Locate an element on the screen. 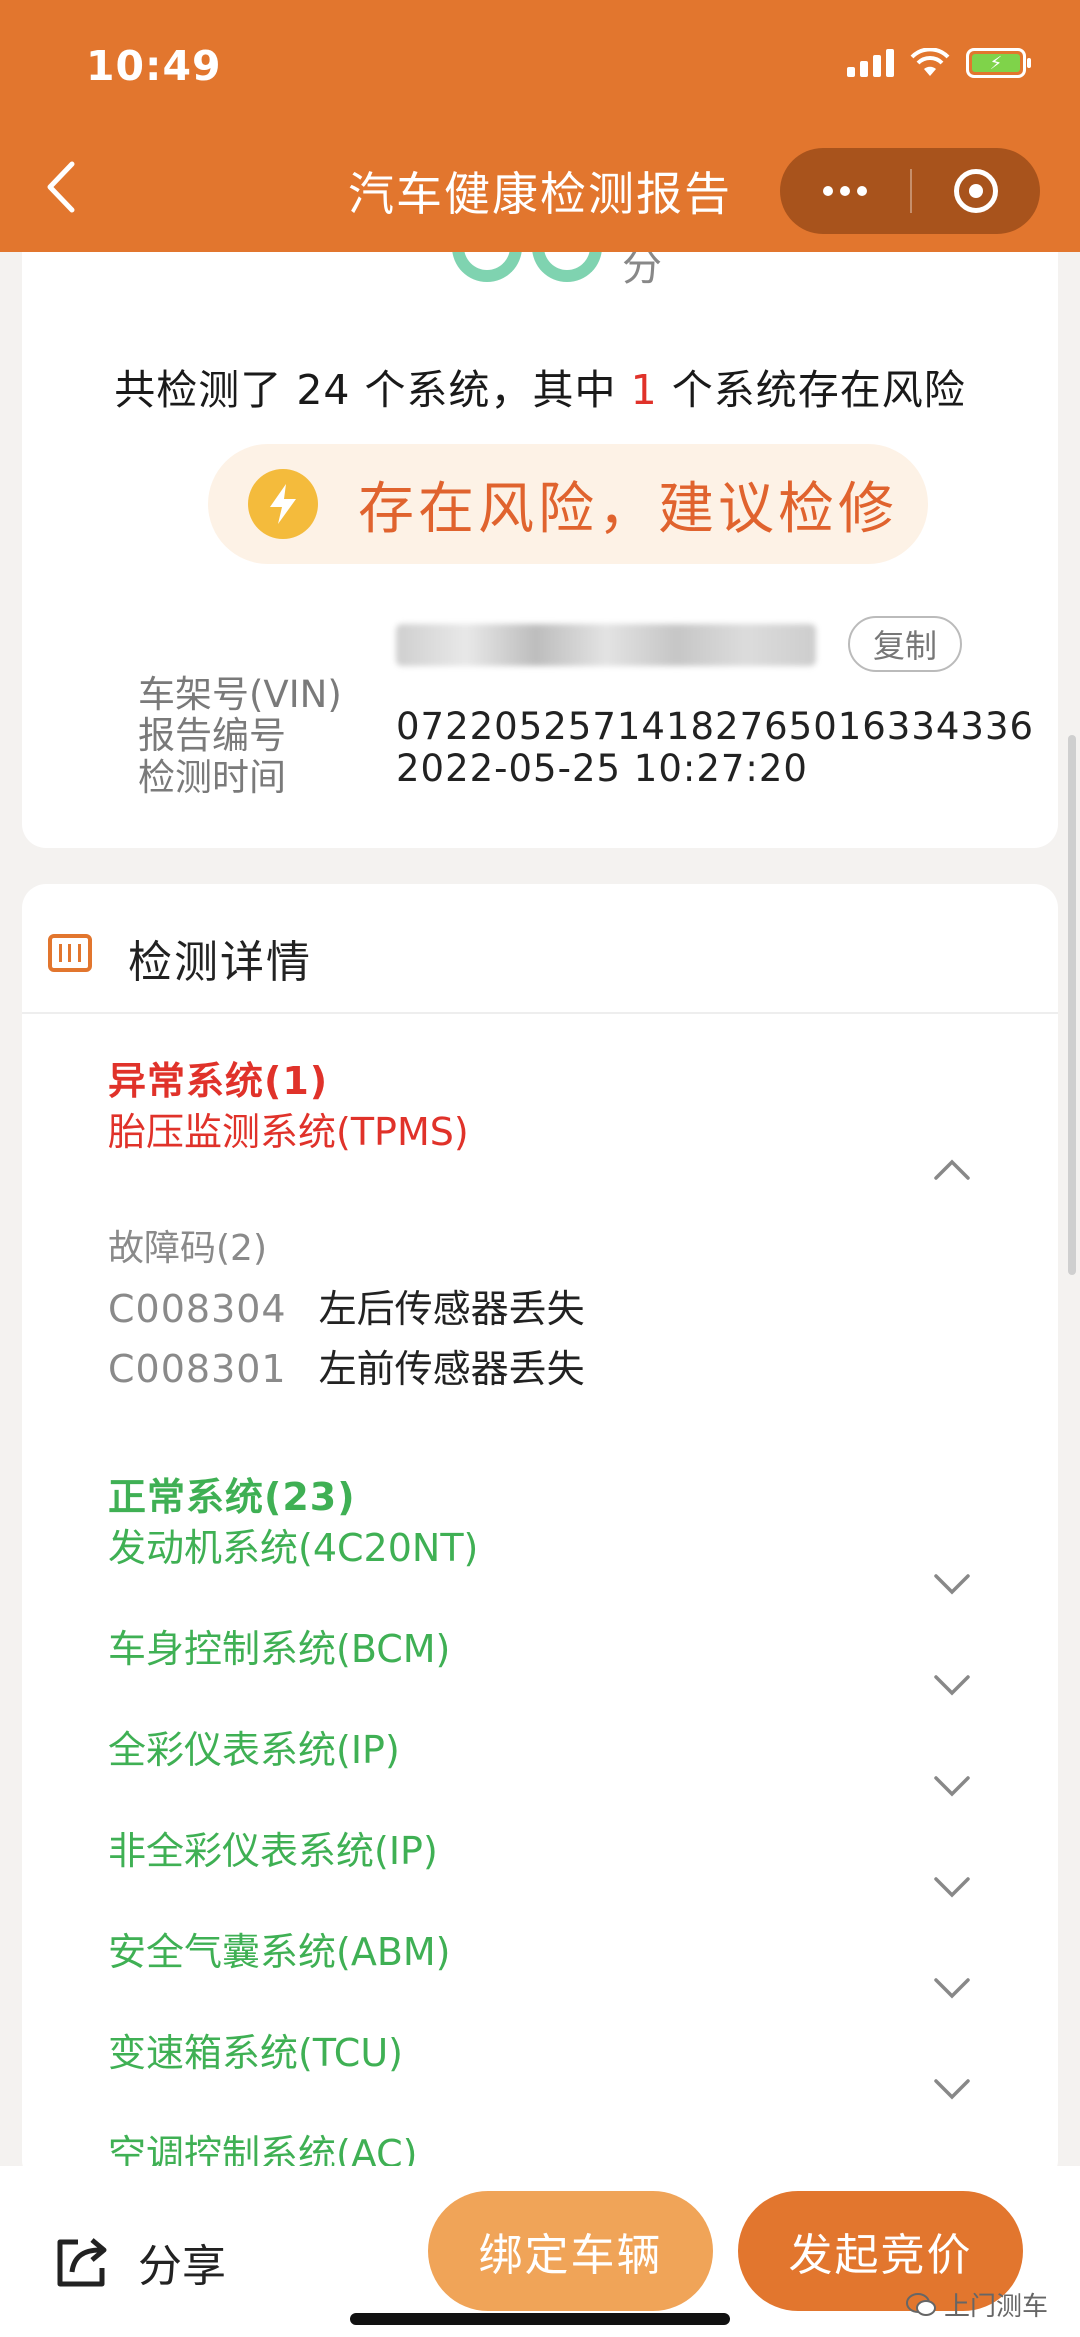 The image size is (1080, 2337). summary-middle: 个系统，其中 is located at coordinates (490, 390).